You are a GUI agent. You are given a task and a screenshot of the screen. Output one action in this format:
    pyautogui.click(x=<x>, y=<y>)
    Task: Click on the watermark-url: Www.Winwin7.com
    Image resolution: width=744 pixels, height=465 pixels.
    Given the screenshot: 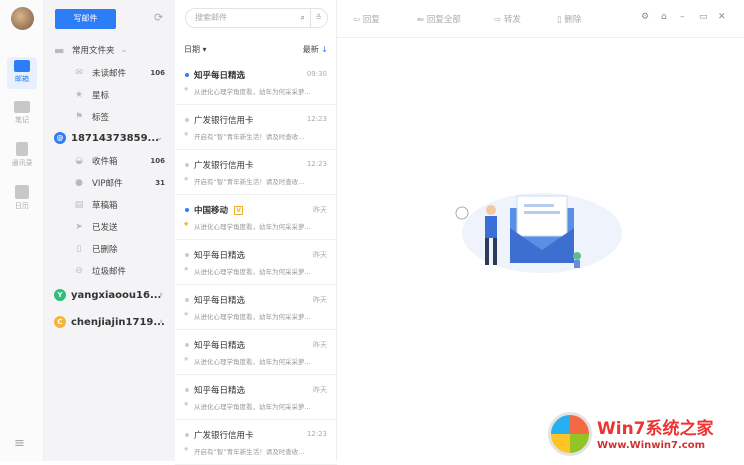 What is the action you would take?
    pyautogui.click(x=651, y=445)
    